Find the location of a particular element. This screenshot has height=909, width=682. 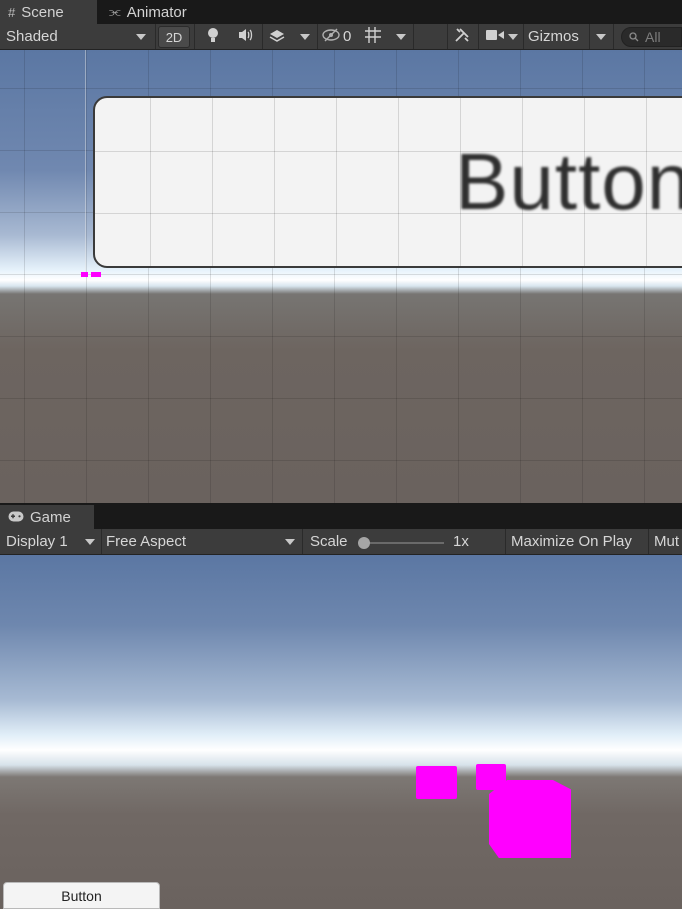

tools-icon is located at coordinates (462, 37).